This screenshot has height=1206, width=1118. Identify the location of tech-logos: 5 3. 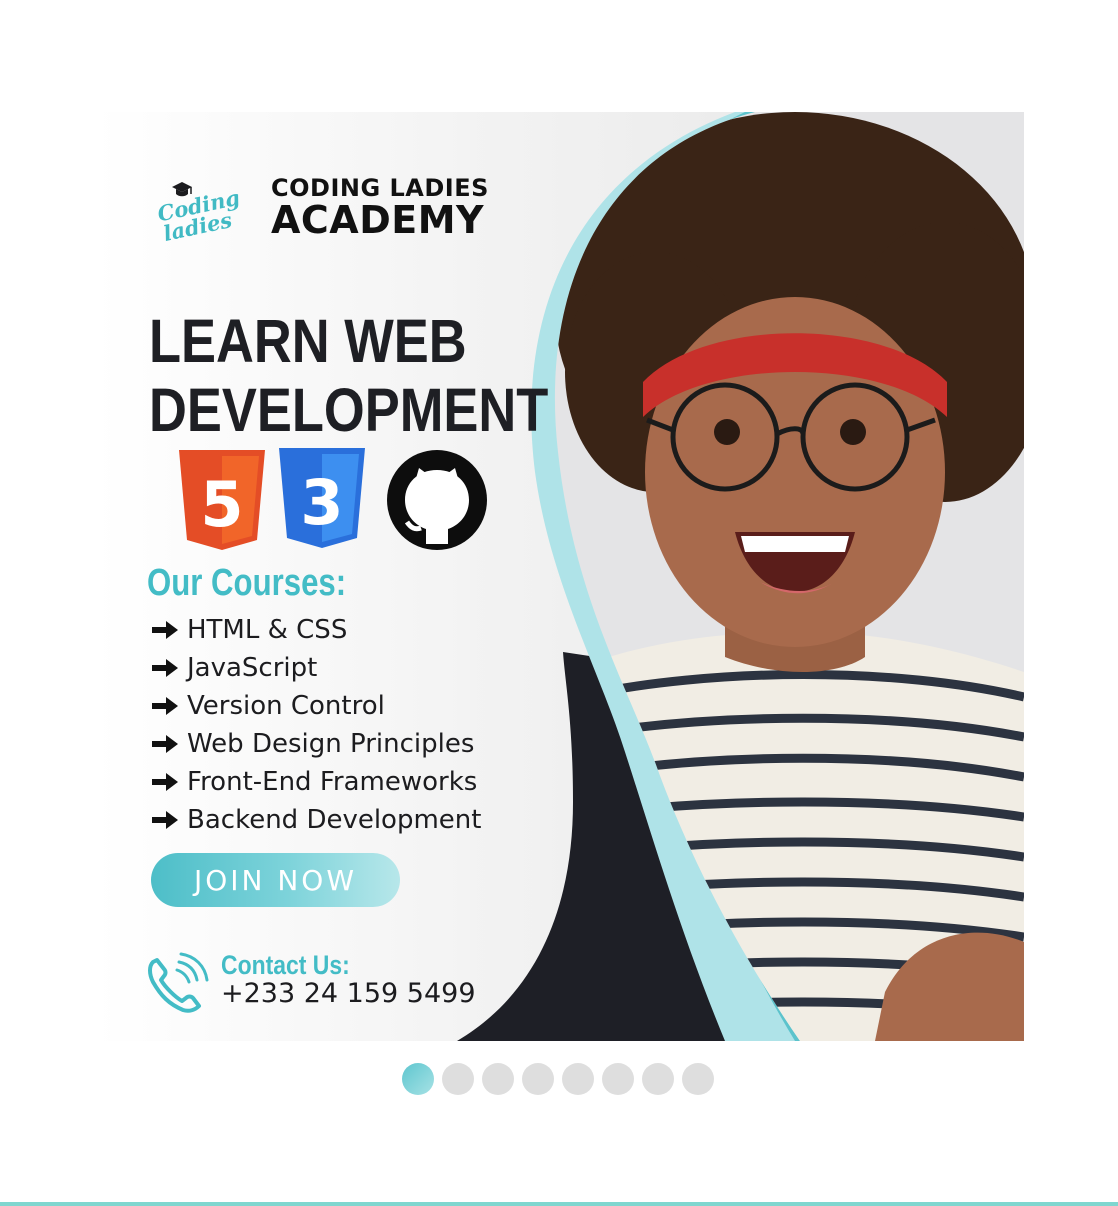
(333, 499).